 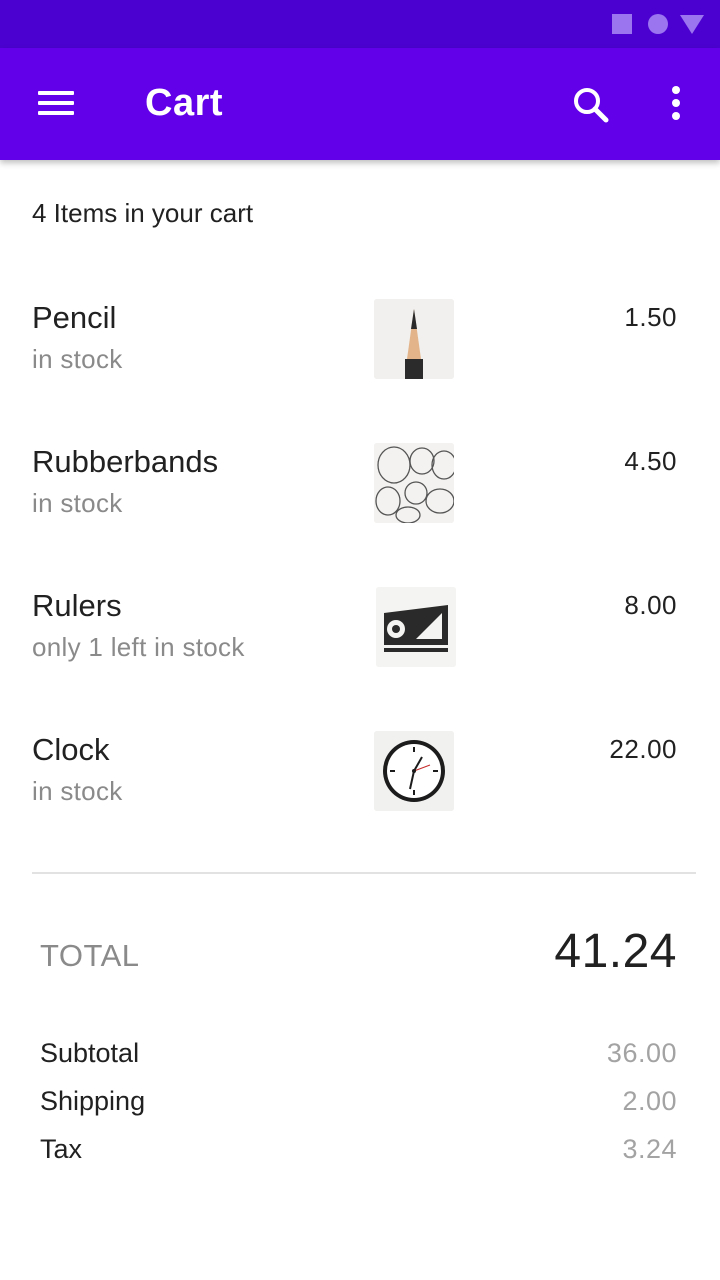 What do you see at coordinates (77, 605) in the screenshot?
I see `item-name: Rulers` at bounding box center [77, 605].